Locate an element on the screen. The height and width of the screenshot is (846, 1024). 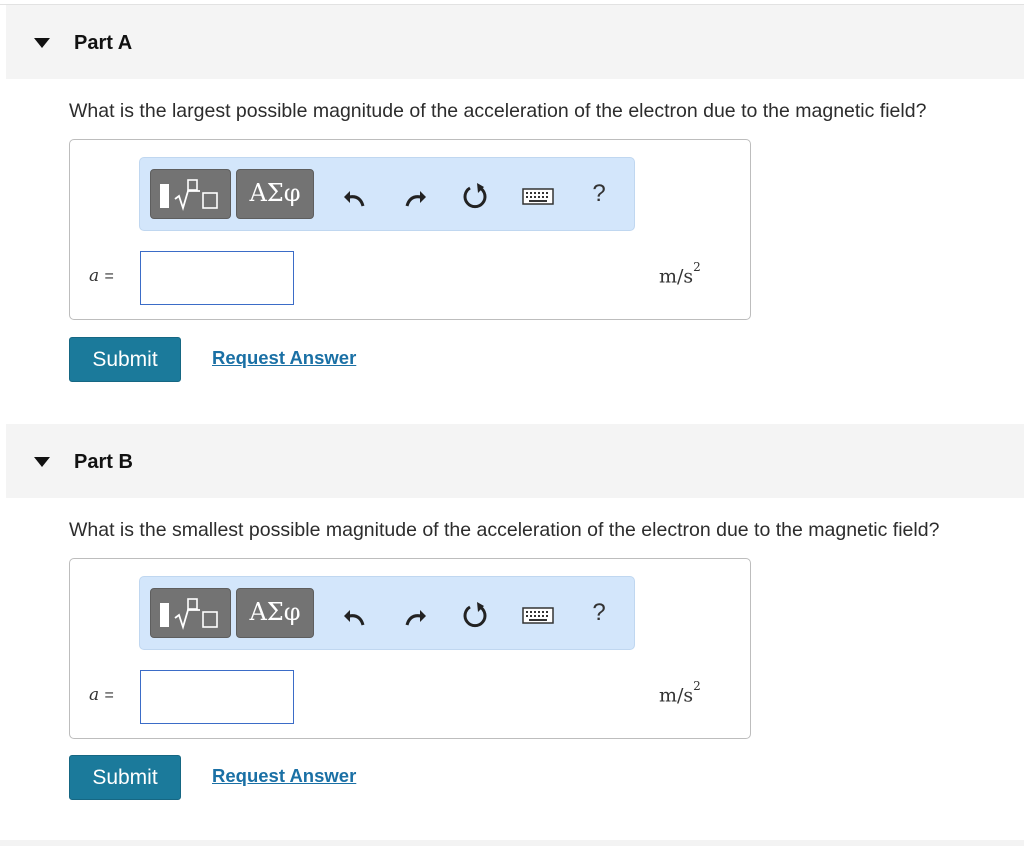
bottom-divider is located at coordinates (512, 843).